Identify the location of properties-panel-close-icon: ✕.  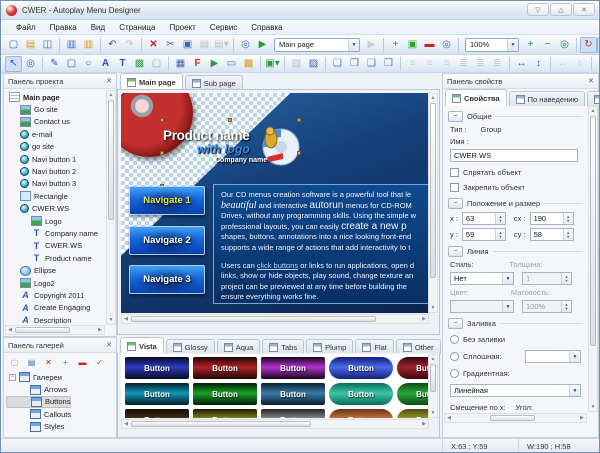
(591, 81).